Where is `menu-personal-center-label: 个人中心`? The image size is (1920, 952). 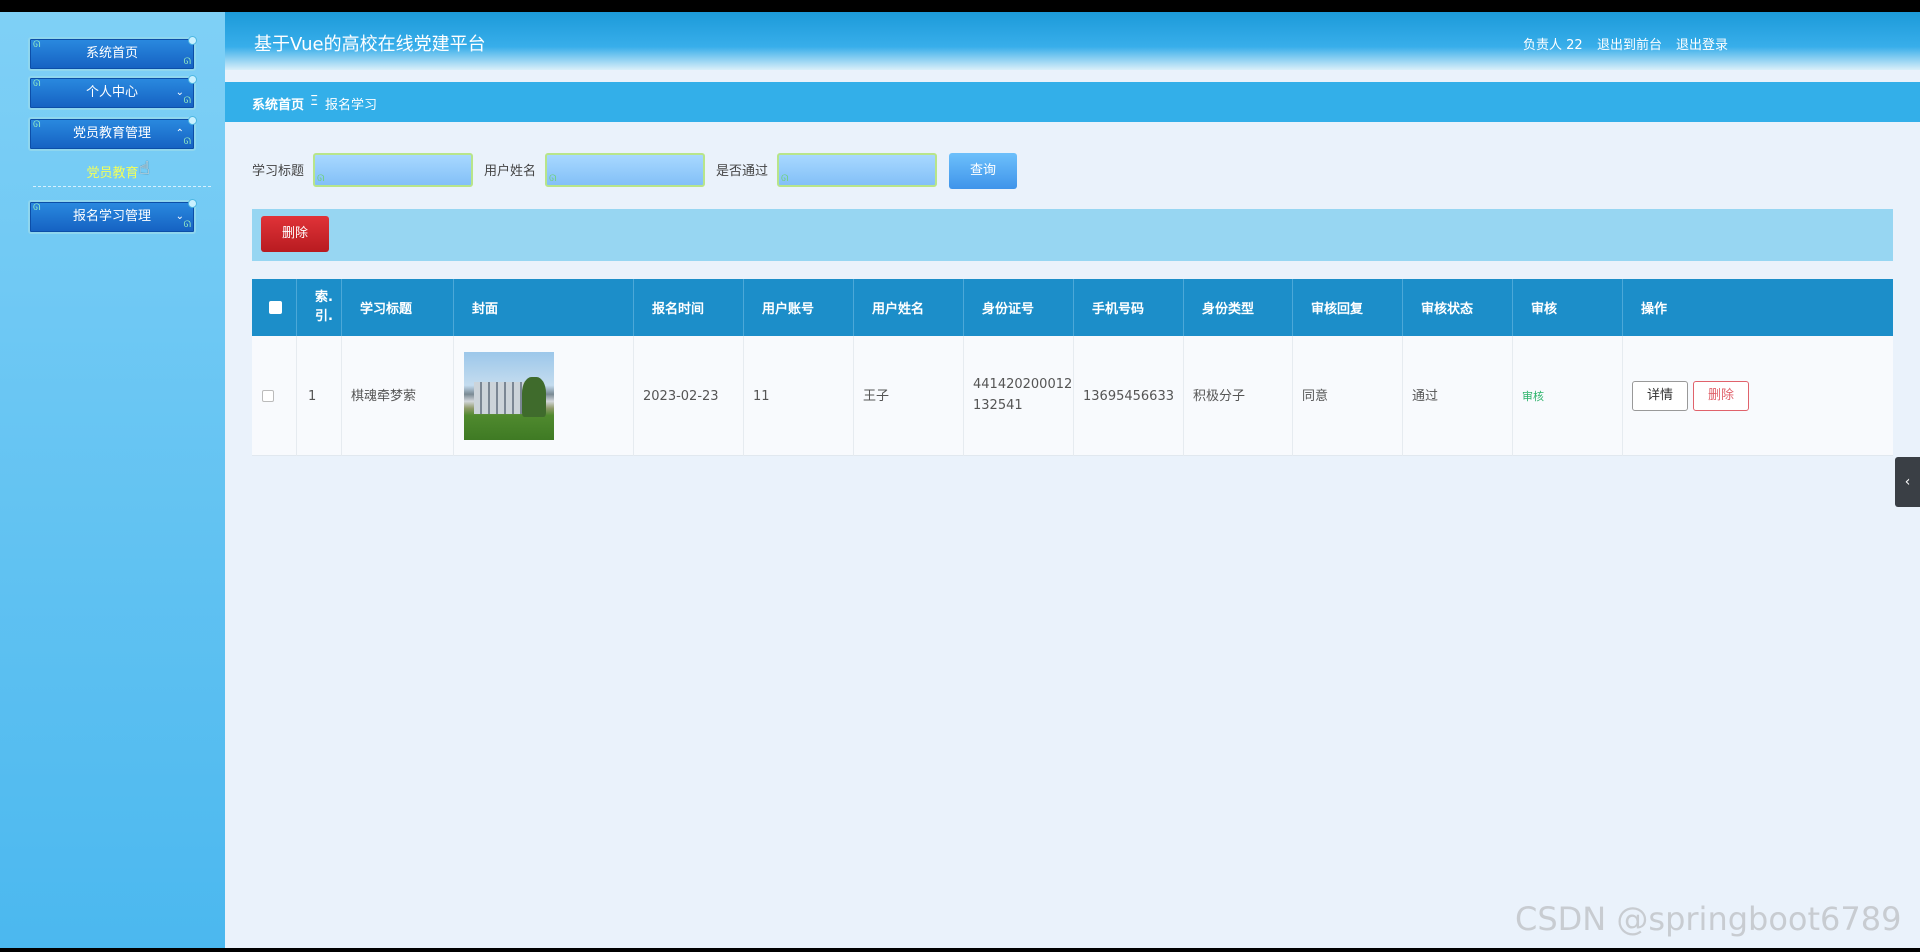 menu-personal-center-label: 个人中心 is located at coordinates (111, 92).